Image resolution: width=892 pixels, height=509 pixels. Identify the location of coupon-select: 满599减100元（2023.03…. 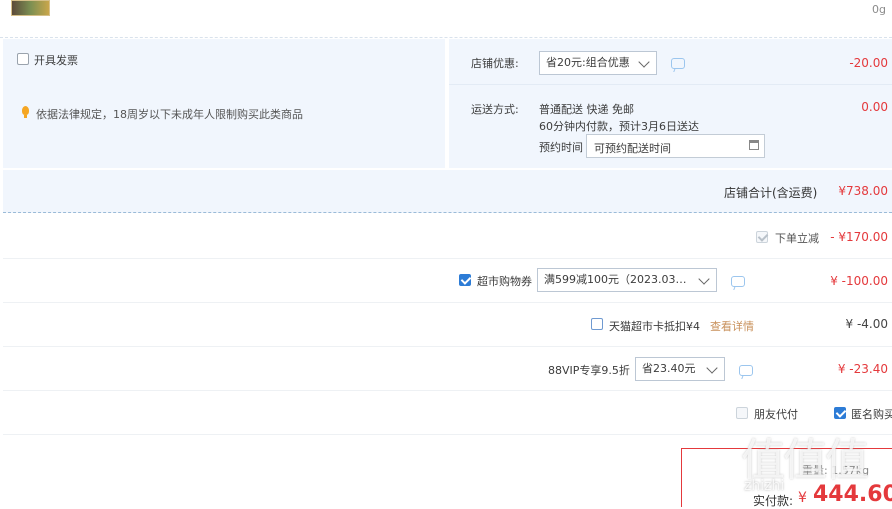
(627, 280).